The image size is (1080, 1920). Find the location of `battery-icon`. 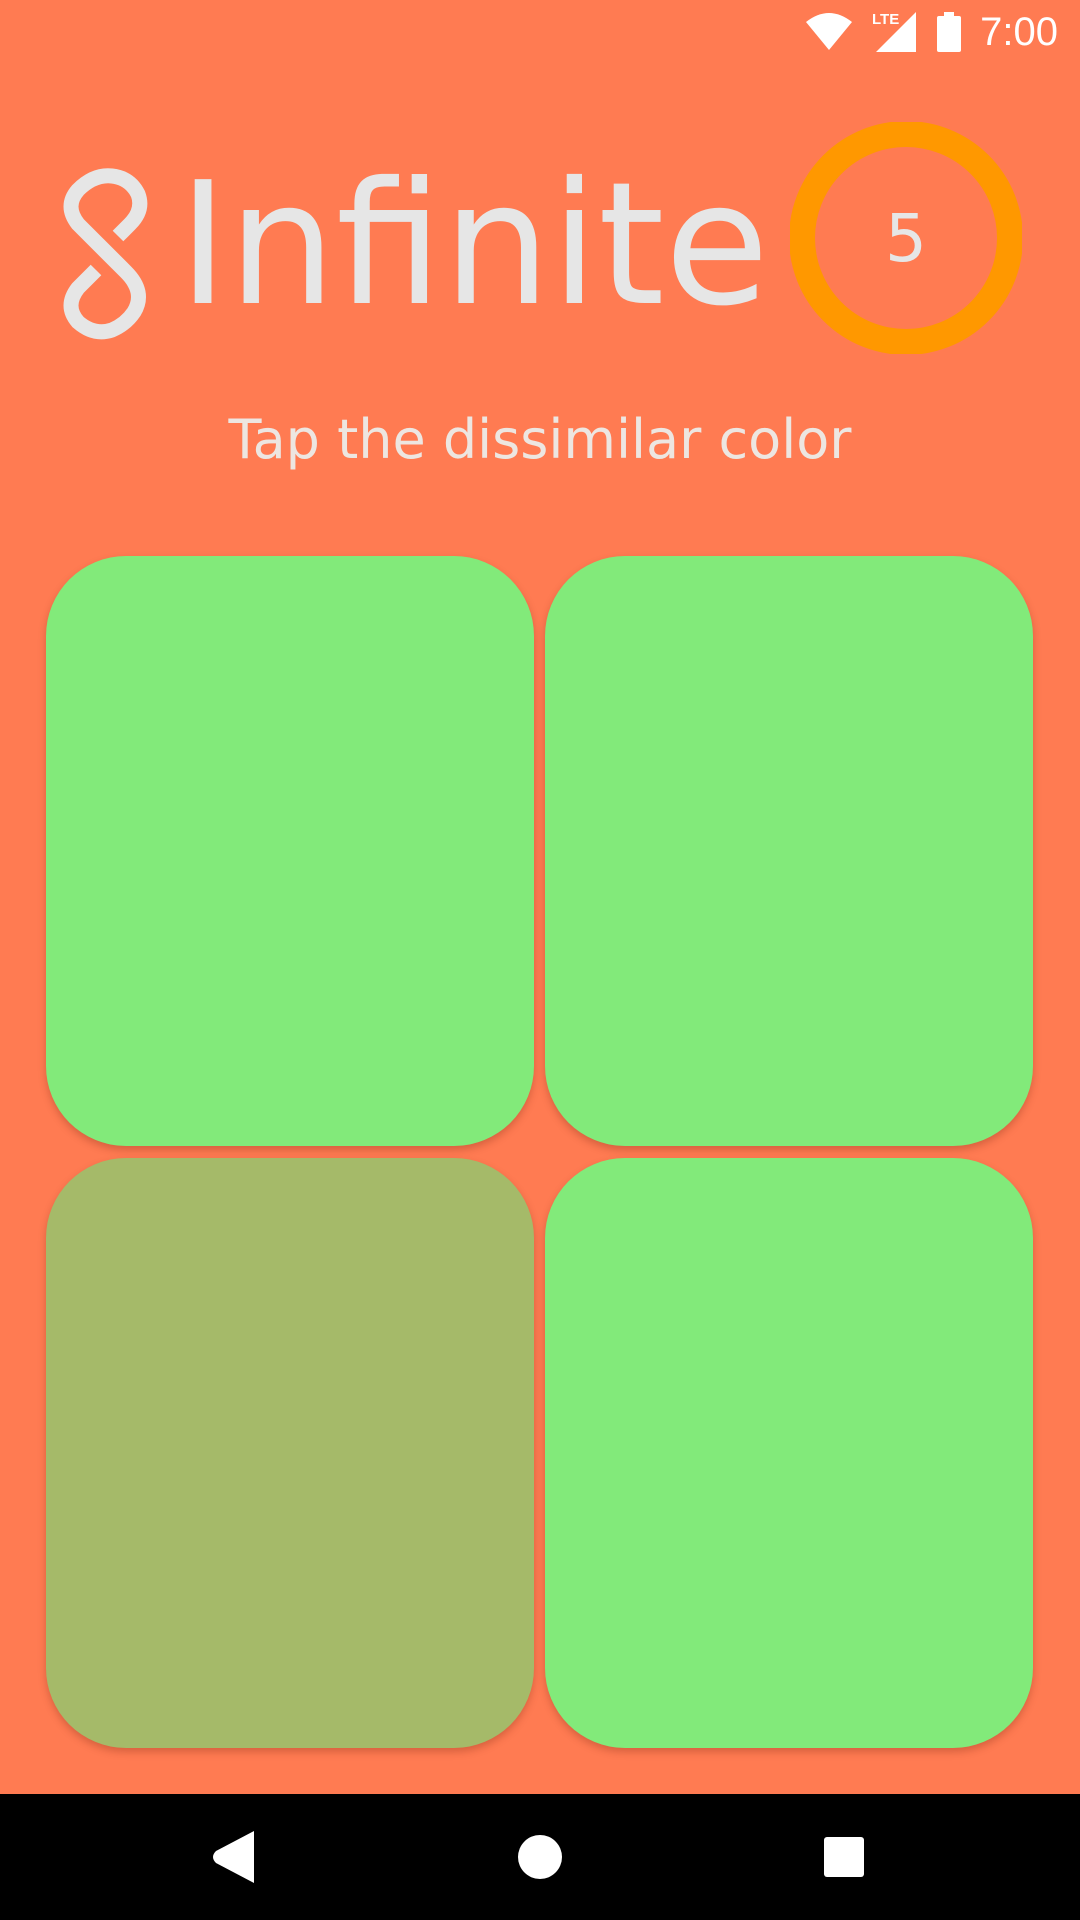

battery-icon is located at coordinates (949, 32).